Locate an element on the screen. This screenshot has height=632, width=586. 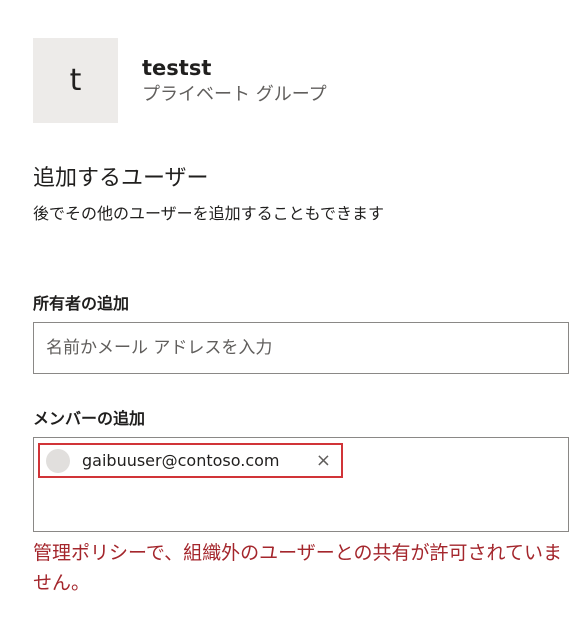
member-chip: gaibuuser@contoso.com × is located at coordinates (190, 460).